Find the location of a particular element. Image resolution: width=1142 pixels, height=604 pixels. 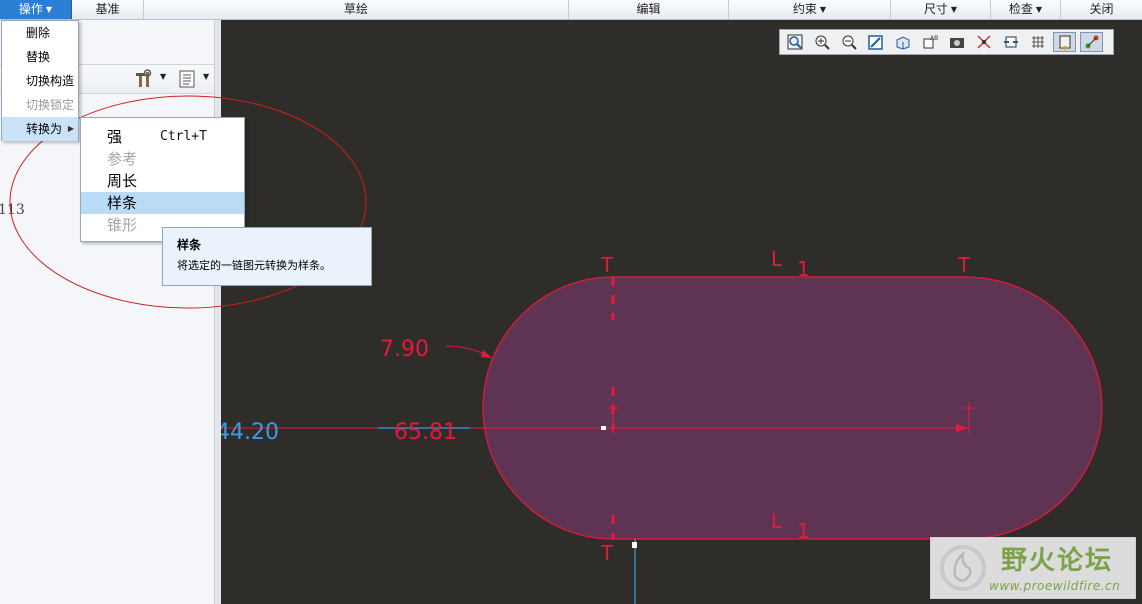

display-style-icon: AB is located at coordinates (929, 42).